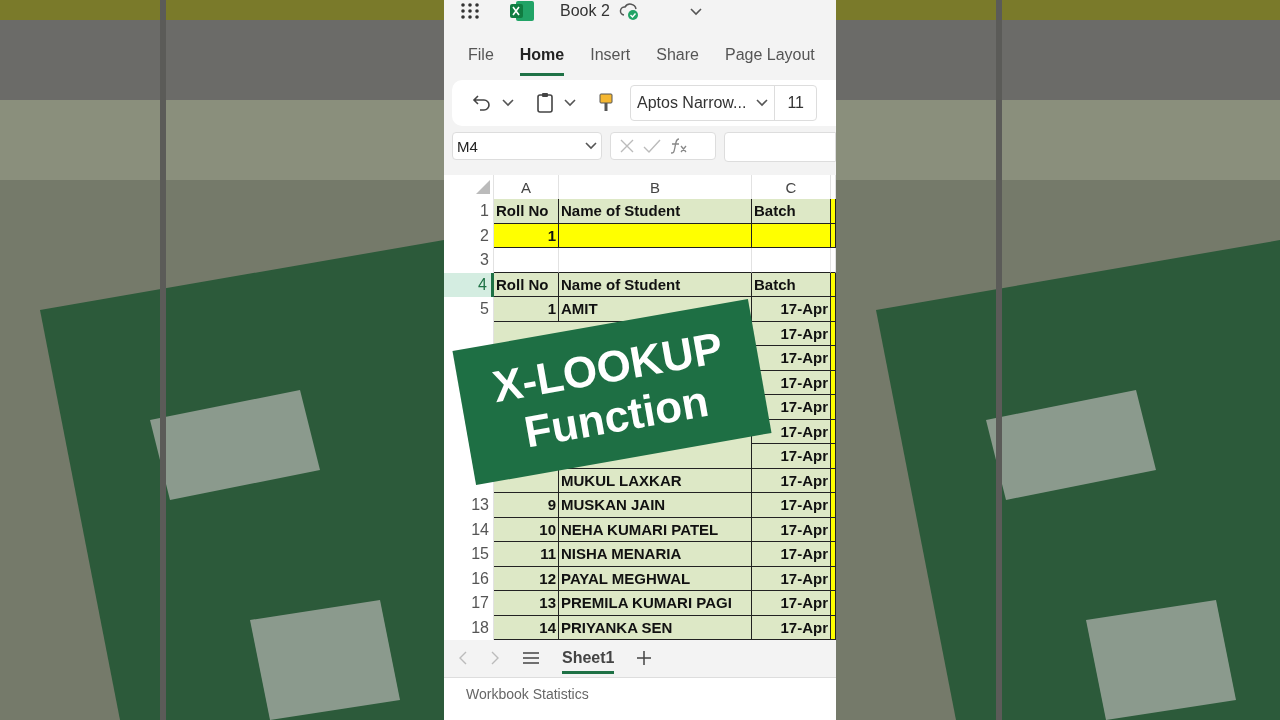 The image size is (1280, 720). What do you see at coordinates (655, 505) in the screenshot?
I see `table-cell: MUSKAN JAIN` at bounding box center [655, 505].